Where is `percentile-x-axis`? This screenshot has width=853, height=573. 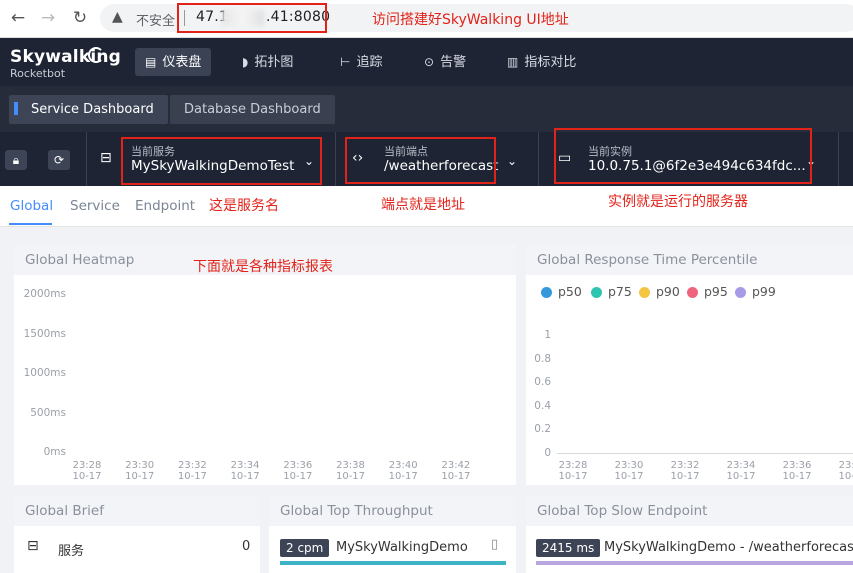
percentile-x-axis is located at coordinates (705, 453).